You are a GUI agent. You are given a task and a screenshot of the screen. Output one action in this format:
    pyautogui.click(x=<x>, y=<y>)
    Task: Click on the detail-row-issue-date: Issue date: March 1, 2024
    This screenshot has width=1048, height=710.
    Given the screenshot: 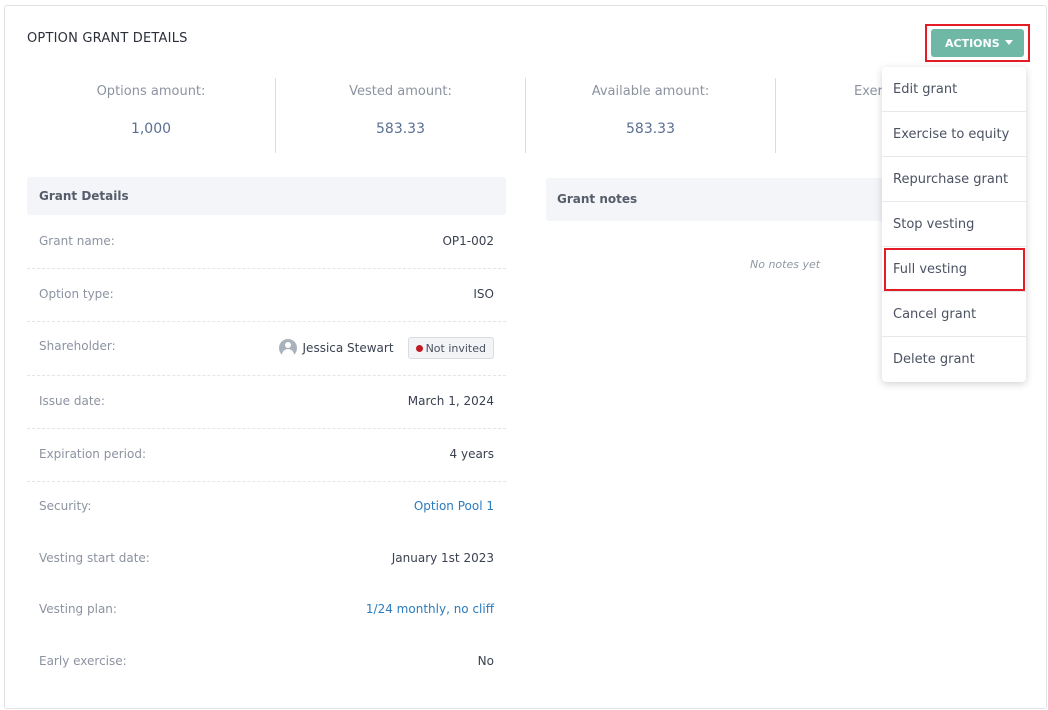 What is the action you would take?
    pyautogui.click(x=266, y=402)
    